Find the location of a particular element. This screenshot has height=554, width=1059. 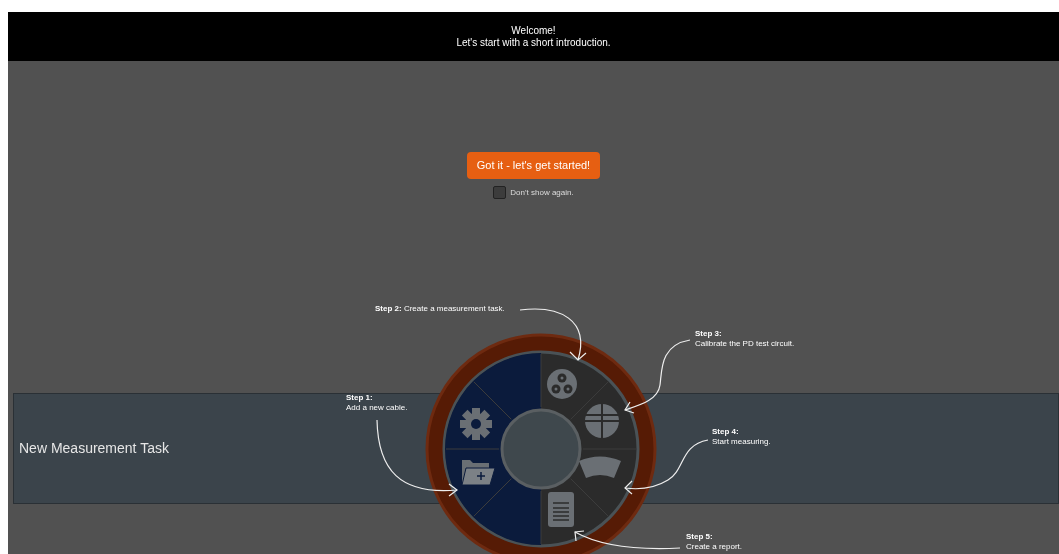

step-caption: Create a report. is located at coordinates (714, 547).